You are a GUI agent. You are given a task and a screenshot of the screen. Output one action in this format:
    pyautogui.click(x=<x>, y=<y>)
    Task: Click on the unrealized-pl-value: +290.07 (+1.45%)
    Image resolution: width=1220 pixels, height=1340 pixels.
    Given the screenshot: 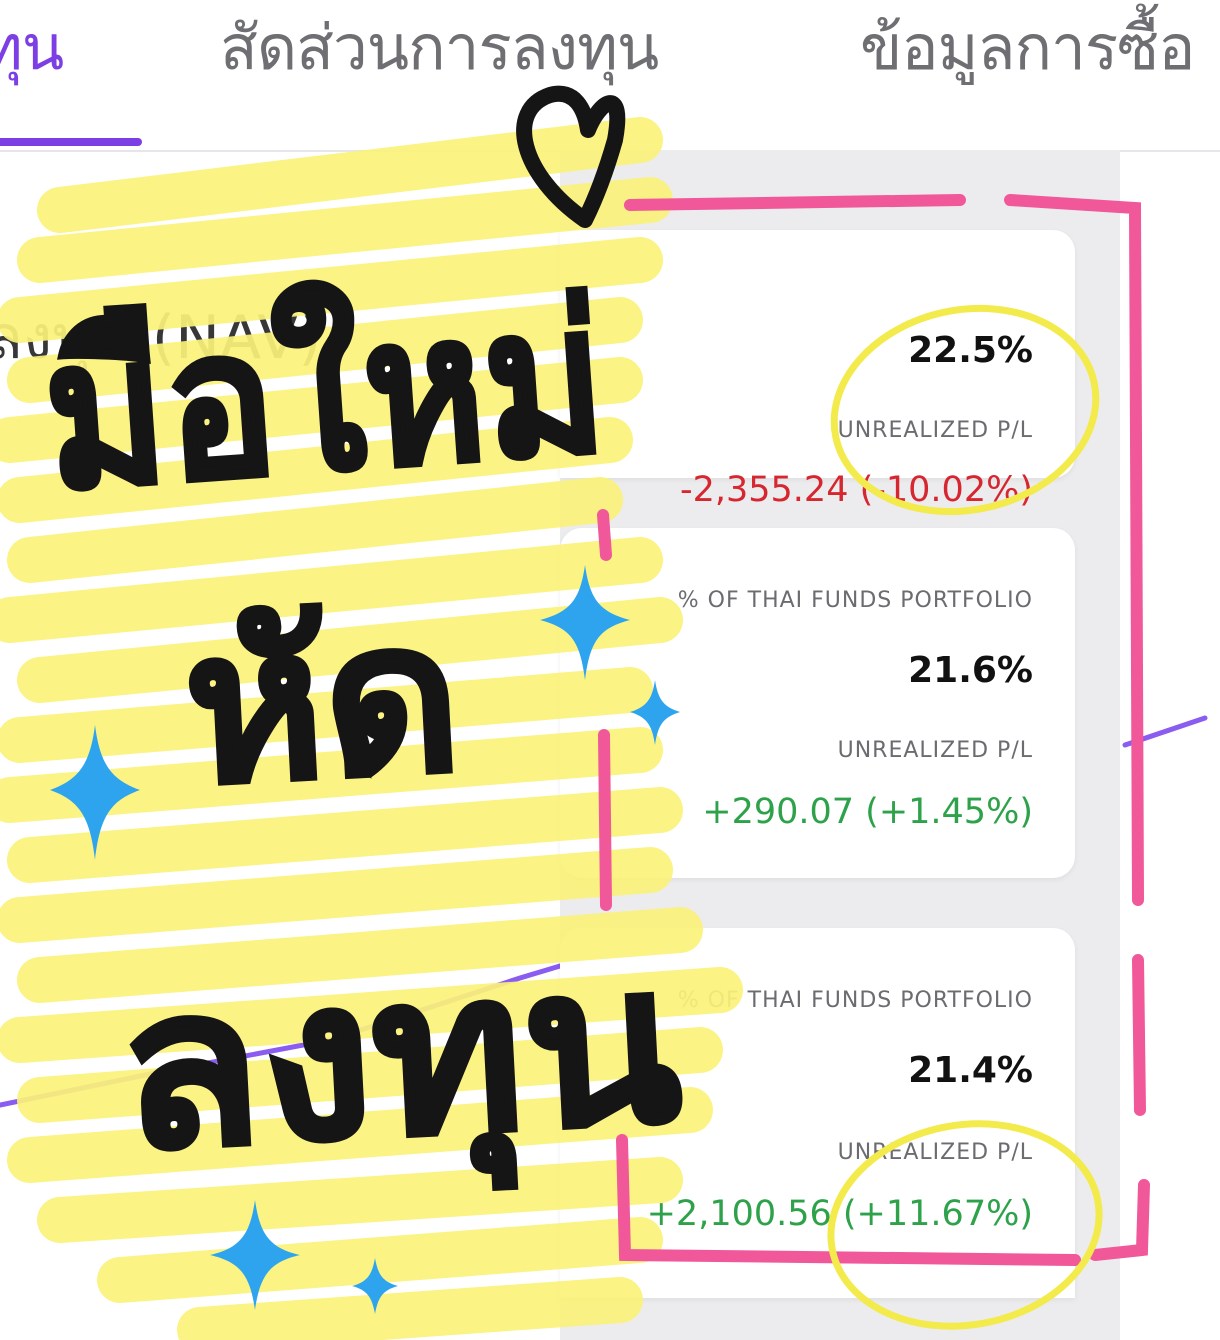 What is the action you would take?
    pyautogui.click(x=867, y=812)
    